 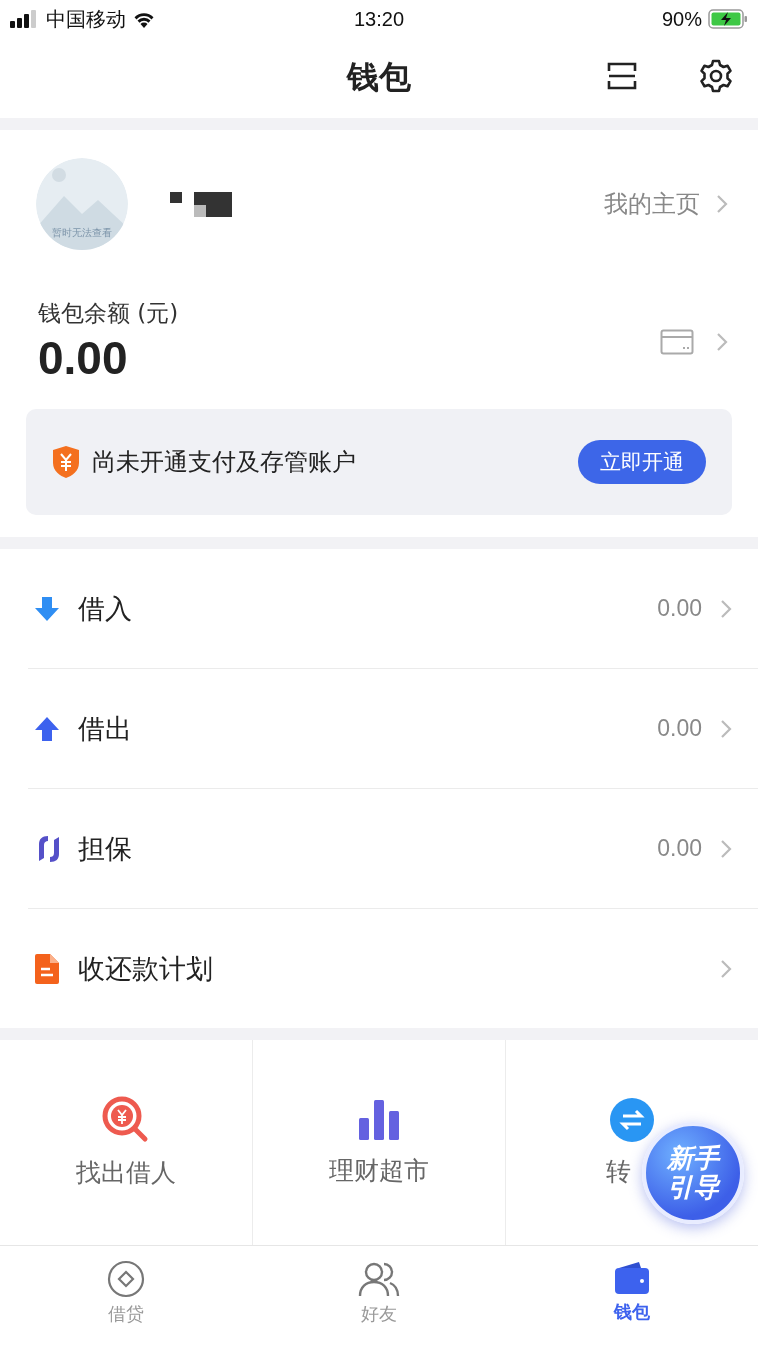 What do you see at coordinates (379, 1171) in the screenshot?
I see `tile-label: 理财超市` at bounding box center [379, 1171].